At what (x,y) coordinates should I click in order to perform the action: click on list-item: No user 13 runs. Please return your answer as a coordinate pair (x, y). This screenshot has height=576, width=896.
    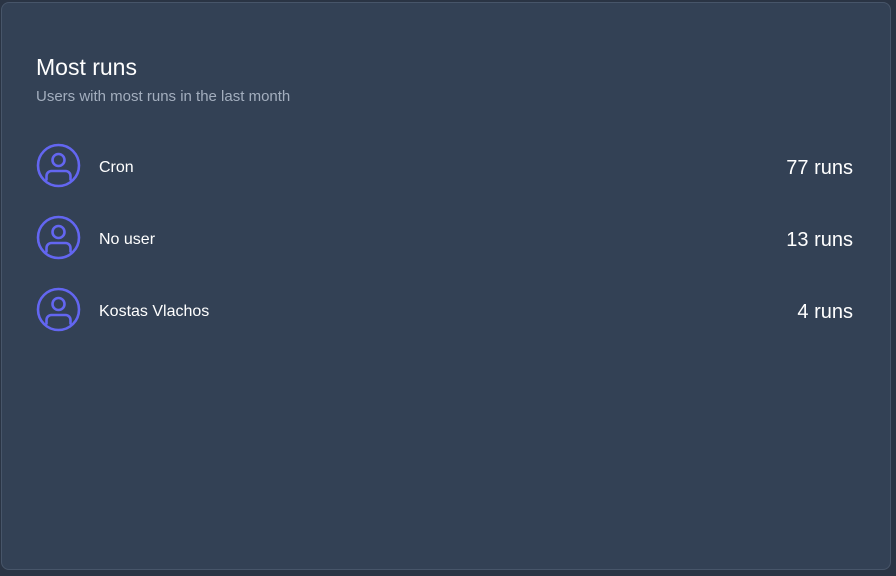
    Looking at the image, I should click on (444, 249).